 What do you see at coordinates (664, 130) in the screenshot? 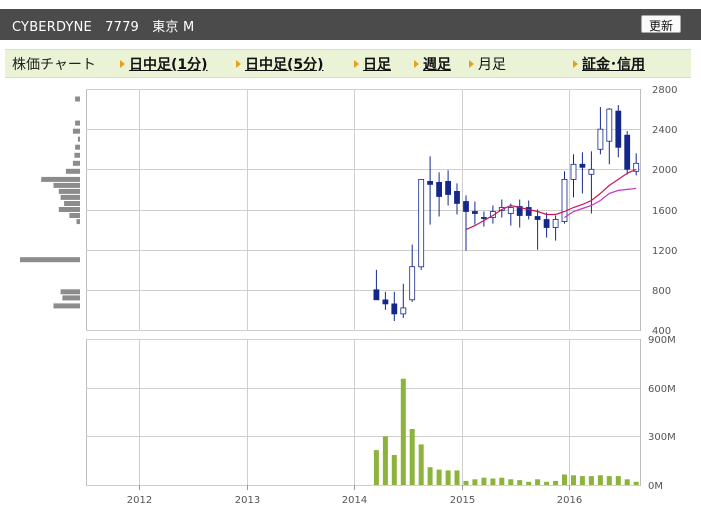
I see `price-tick-label: 2400` at bounding box center [664, 130].